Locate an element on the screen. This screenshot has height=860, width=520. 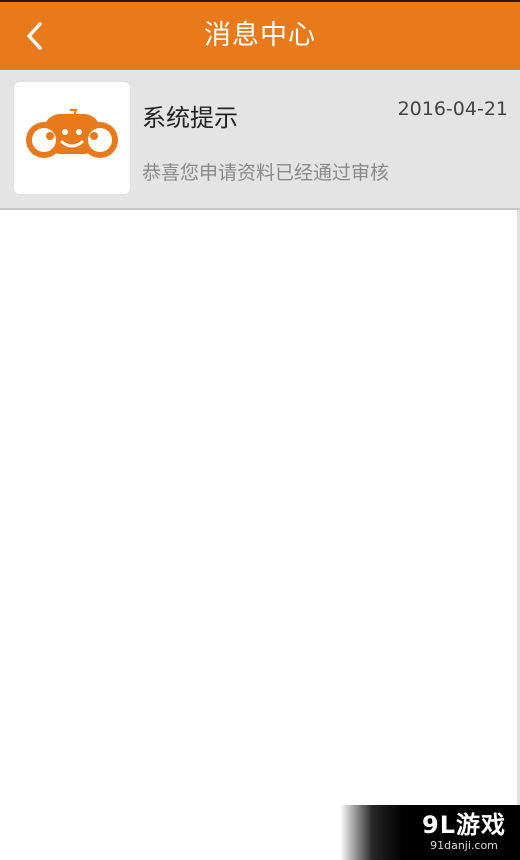
message-date: 2016-04-21 is located at coordinates (452, 109).